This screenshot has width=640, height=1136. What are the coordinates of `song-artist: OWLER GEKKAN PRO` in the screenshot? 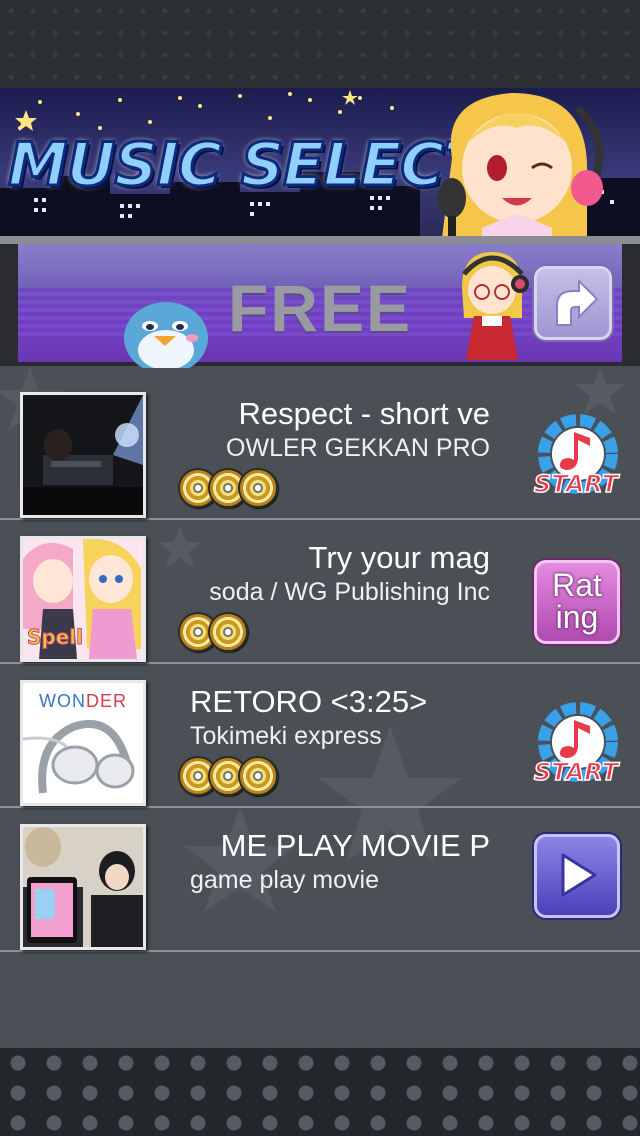 It's located at (358, 448).